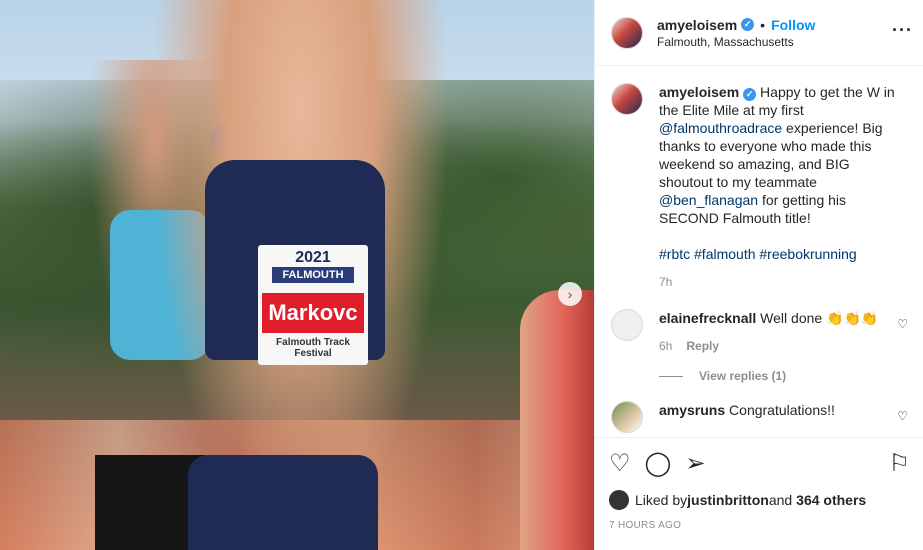 This screenshot has height=550, width=923. I want to click on location-link: Falmouth, Massachusetts, so click(736, 42).